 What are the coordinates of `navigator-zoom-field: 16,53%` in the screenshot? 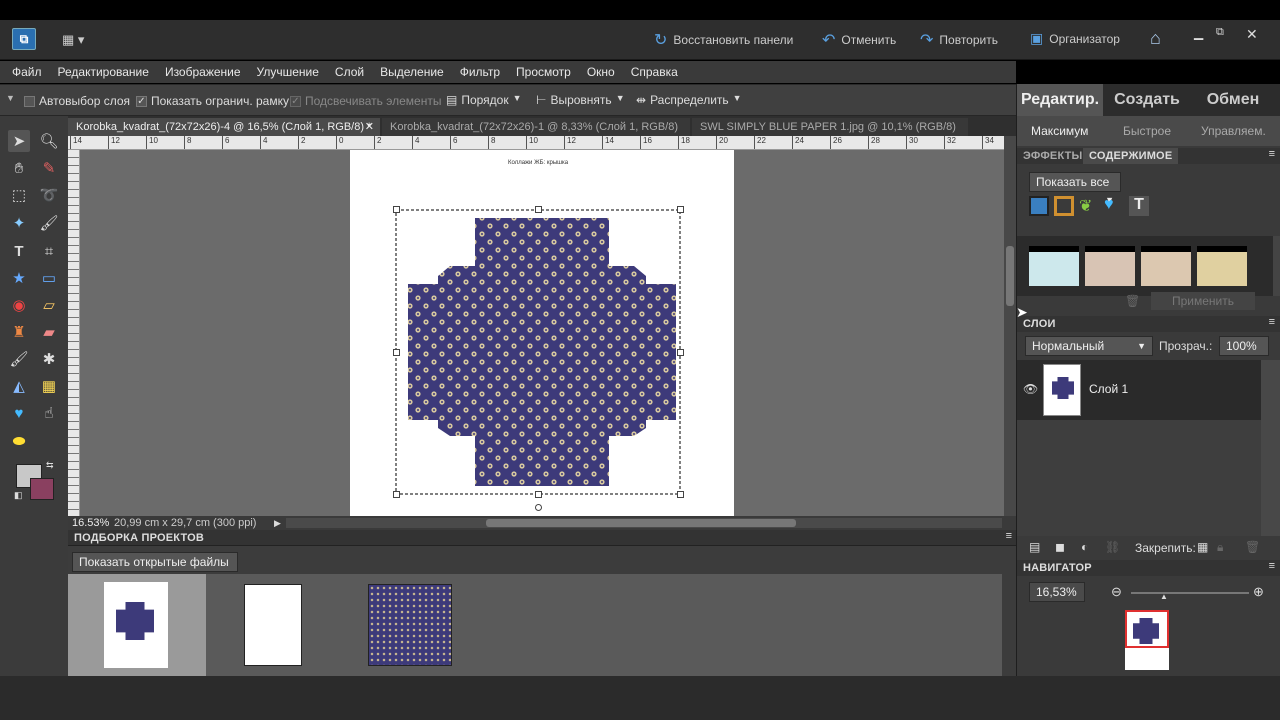 It's located at (1057, 592).